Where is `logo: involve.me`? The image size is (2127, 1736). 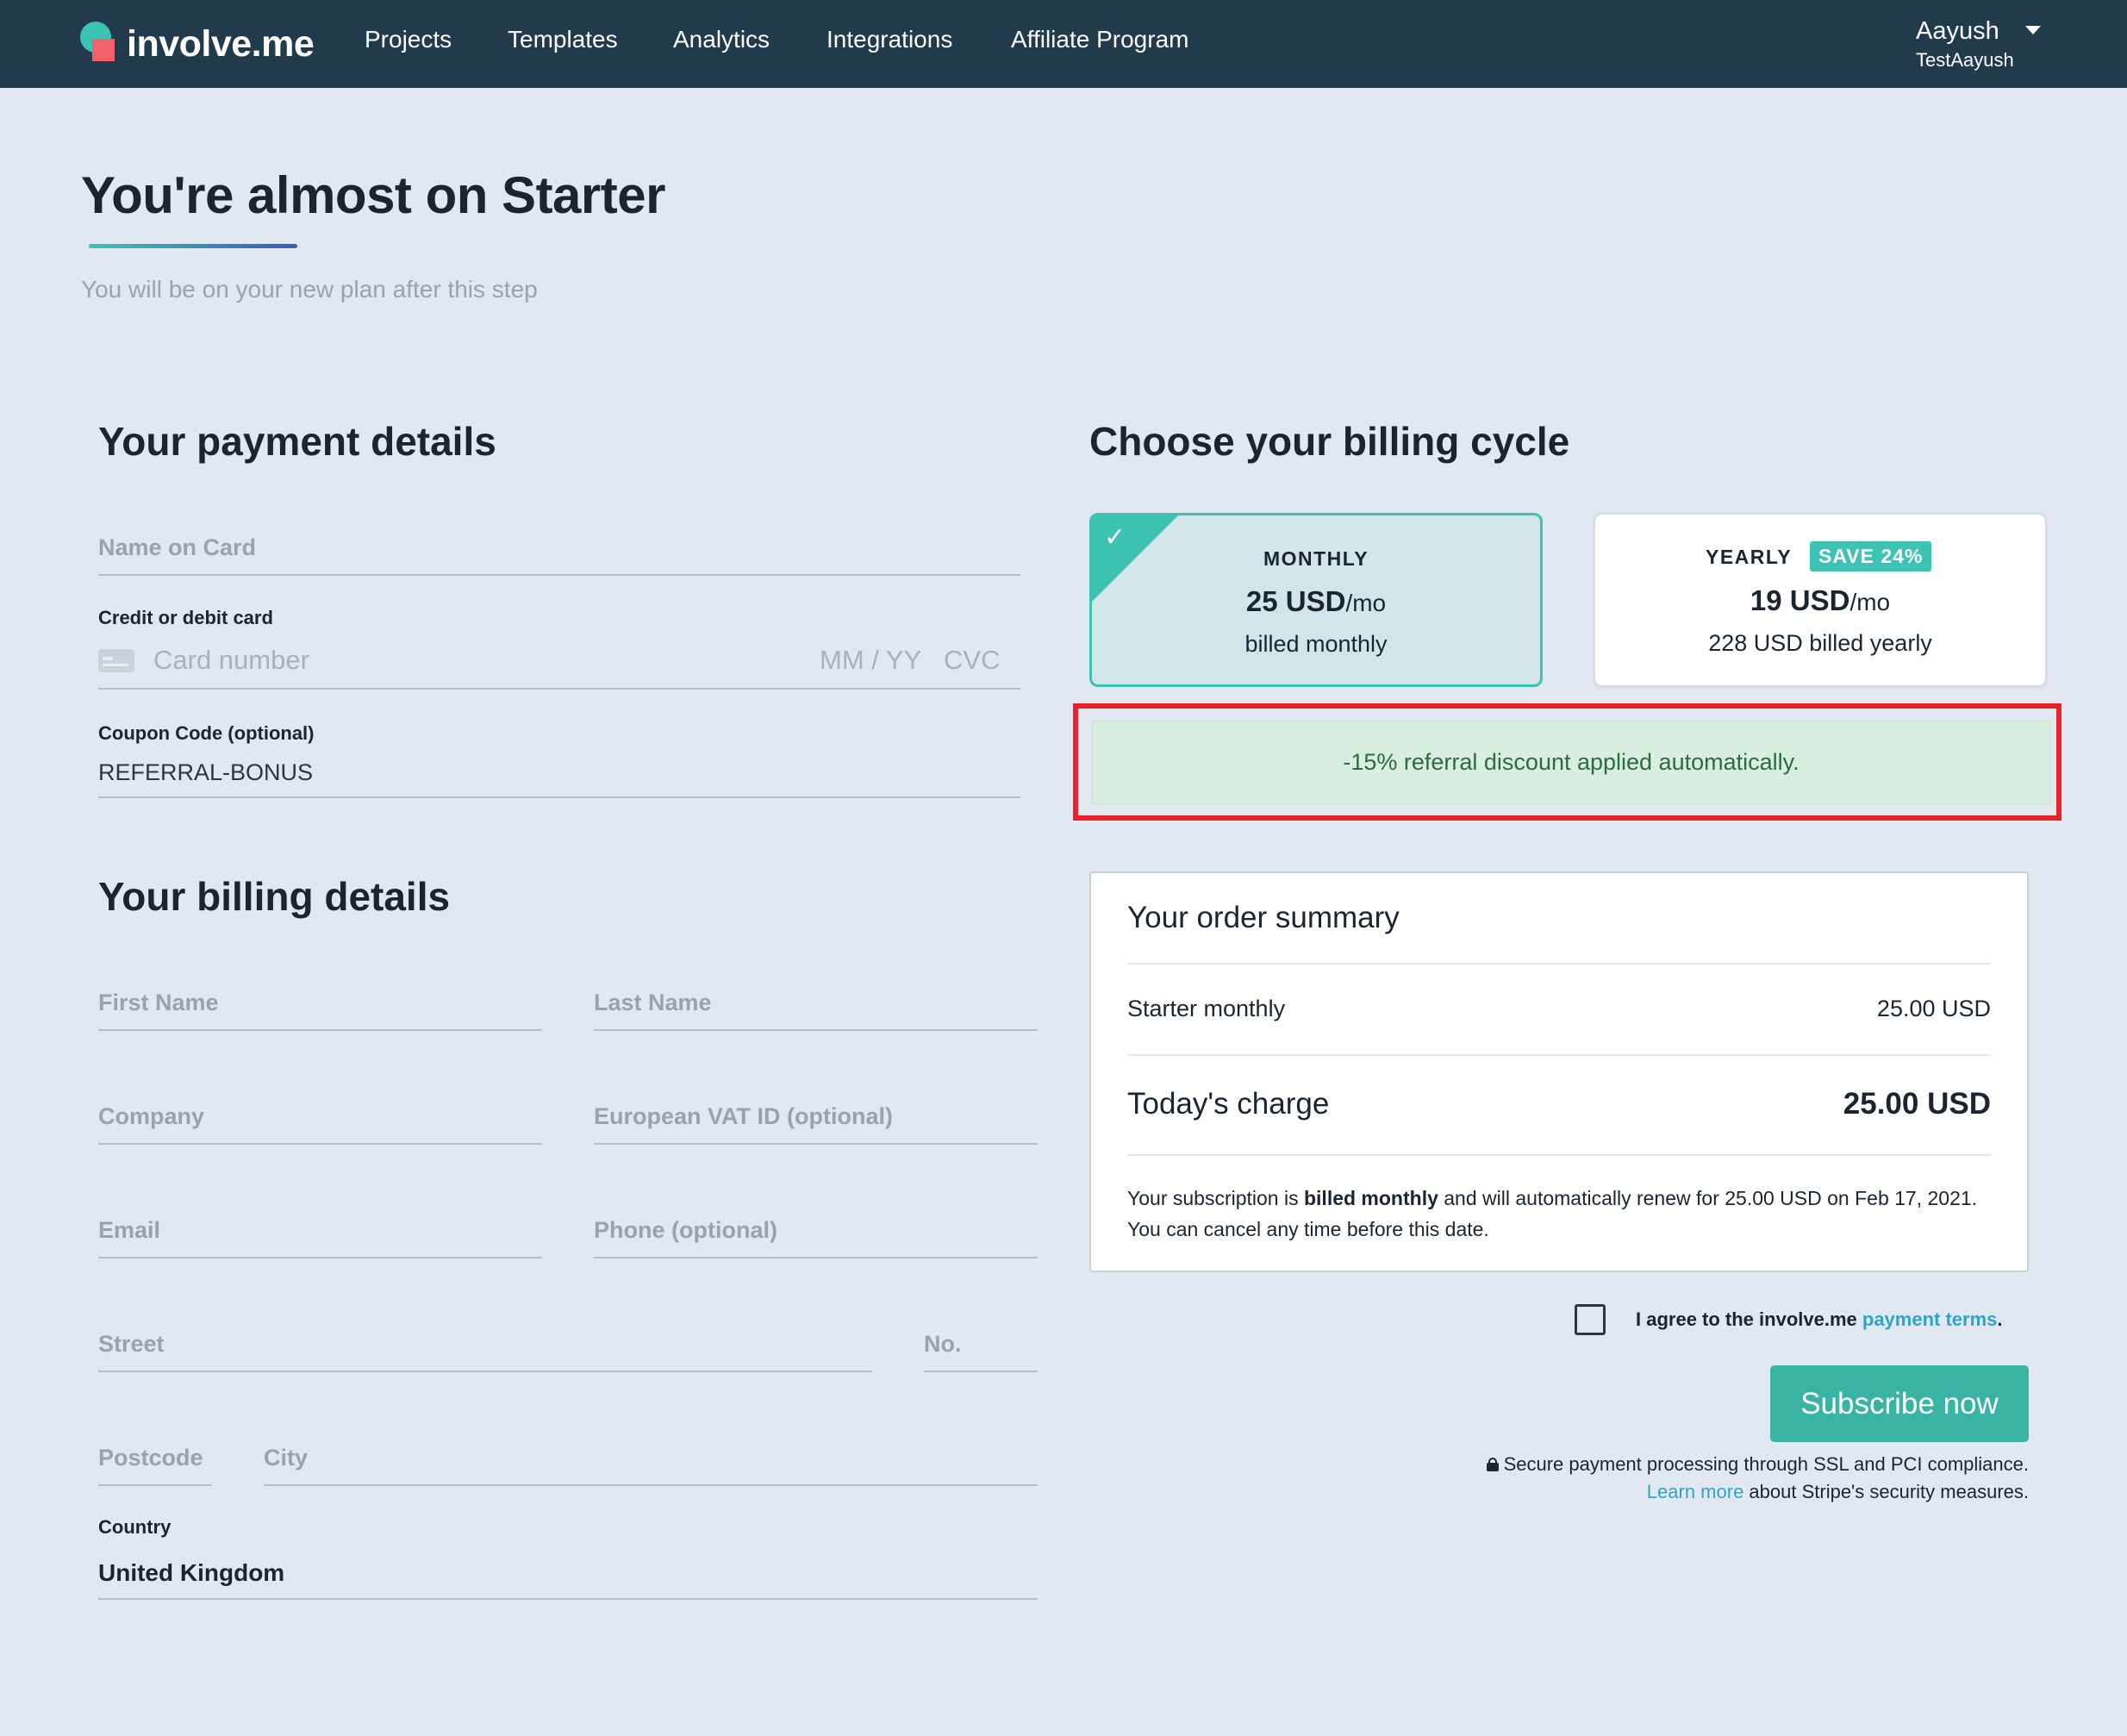
logo: involve.me is located at coordinates (197, 44).